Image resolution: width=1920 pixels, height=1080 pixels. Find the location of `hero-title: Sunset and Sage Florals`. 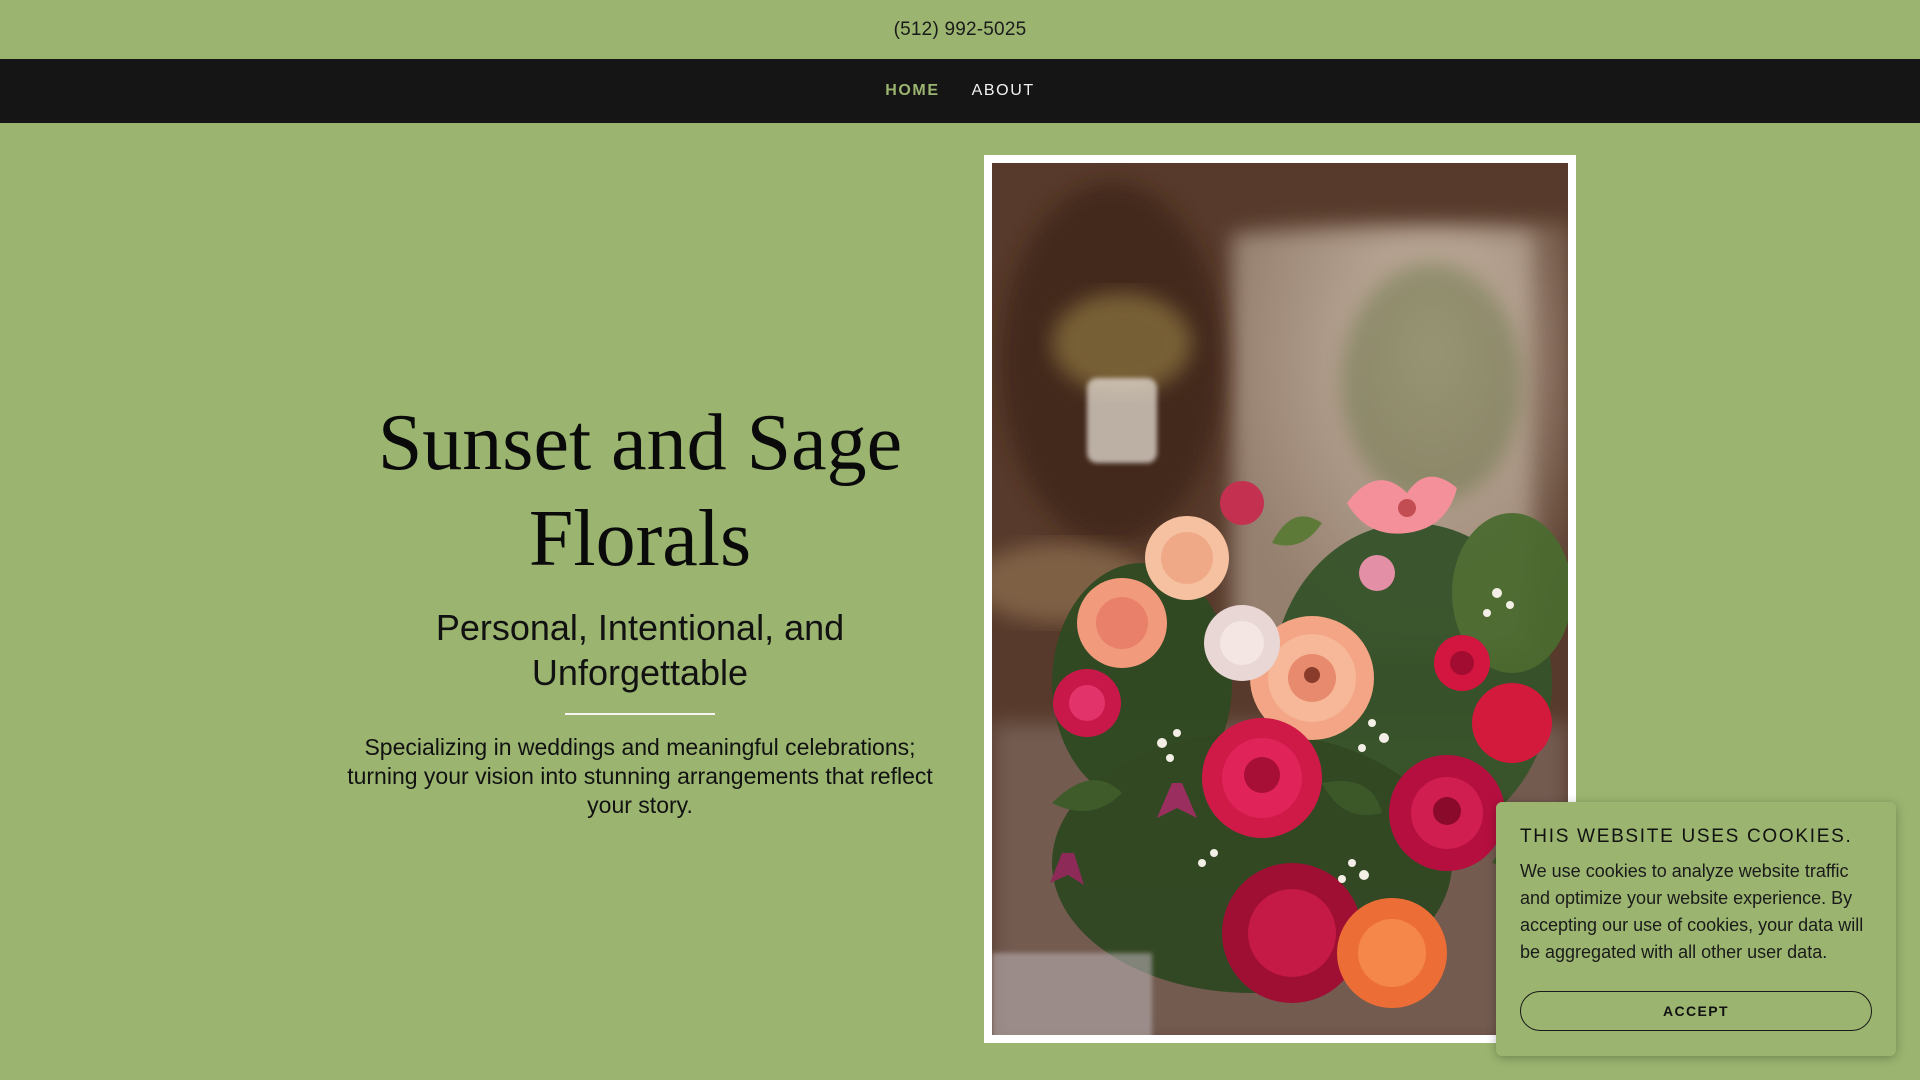

hero-title: Sunset and Sage Florals is located at coordinates (640, 491).